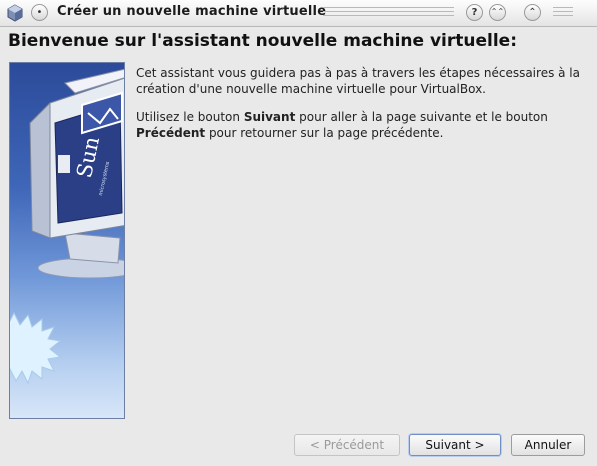  What do you see at coordinates (171, 133) in the screenshot?
I see `previous-keyword: Précédent` at bounding box center [171, 133].